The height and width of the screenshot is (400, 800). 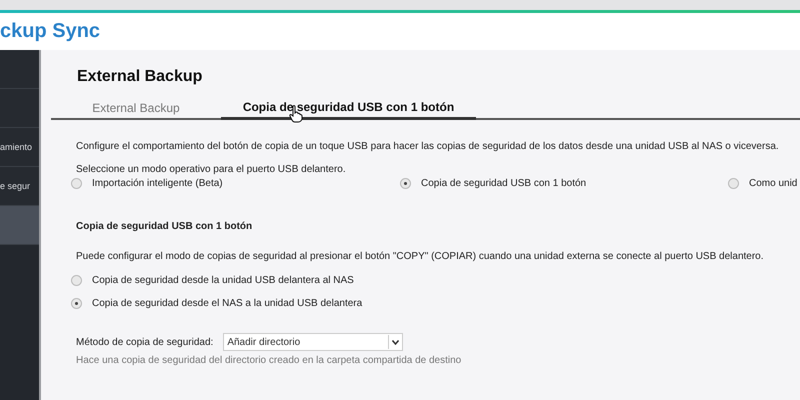 I want to click on radio-label: Copia de seguridad desde la unidad USB delantera al NAS, so click(x=223, y=280).